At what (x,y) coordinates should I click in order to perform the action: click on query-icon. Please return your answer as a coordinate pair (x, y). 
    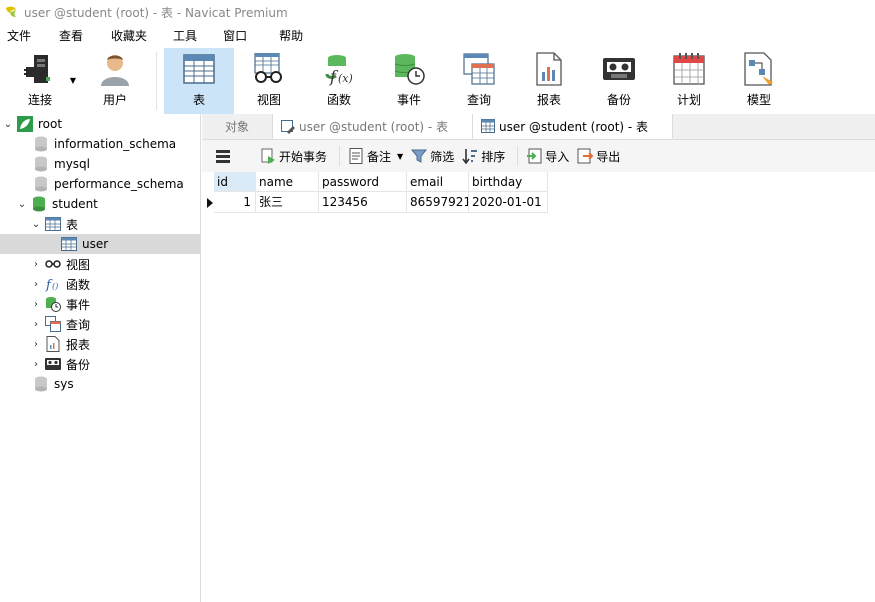
    Looking at the image, I should click on (53, 324).